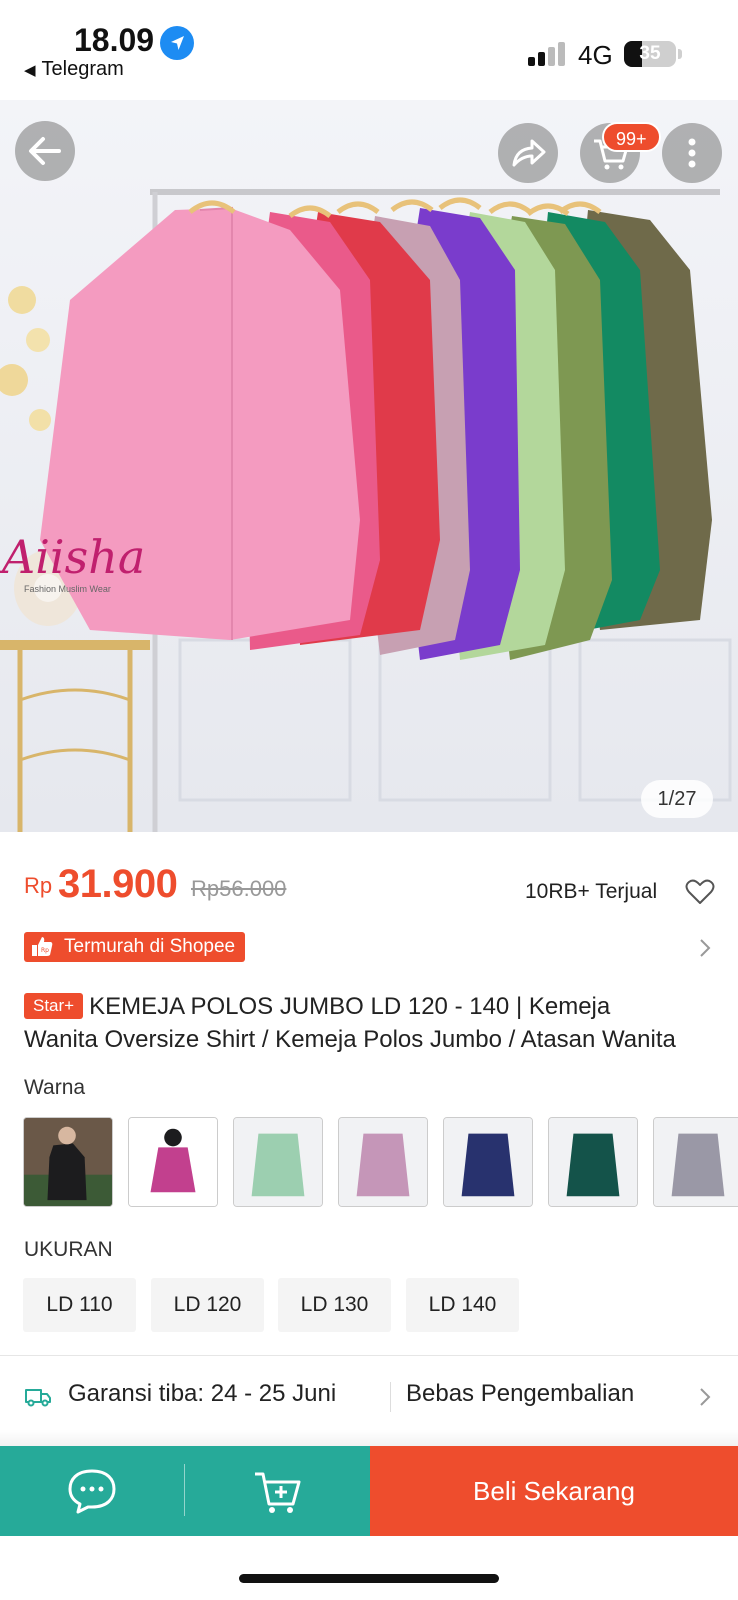  Describe the element at coordinates (55, 1087) in the screenshot. I see `color-label: Warna` at that location.